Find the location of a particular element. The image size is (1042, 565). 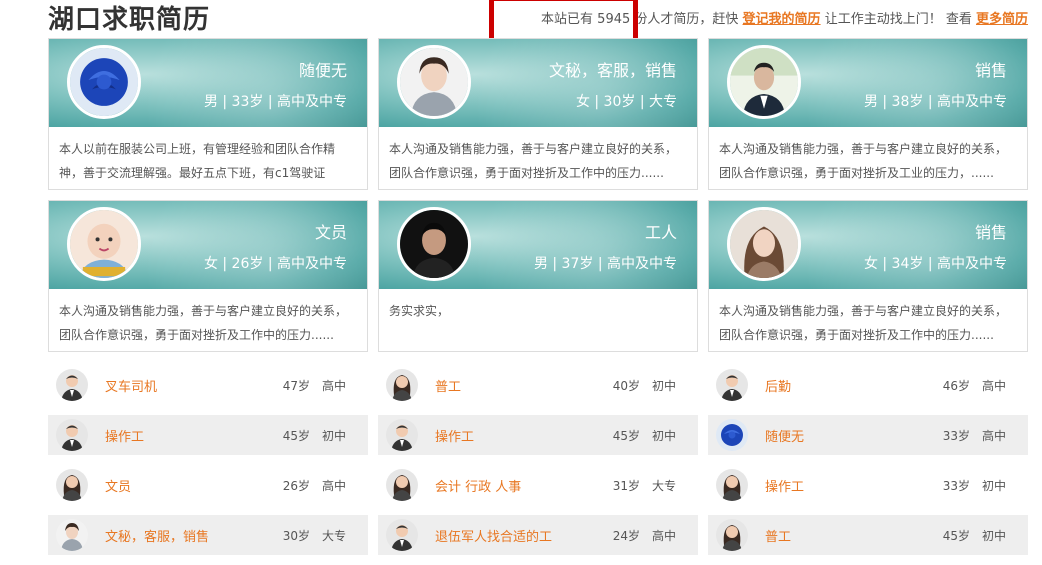

list-job-title: 后勤 is located at coordinates (840, 385).